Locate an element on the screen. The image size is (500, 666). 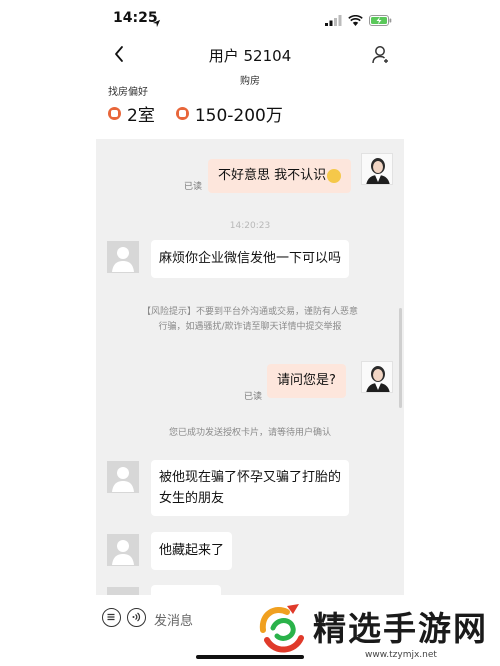
message-text: 女生的朋友 is located at coordinates (192, 498).